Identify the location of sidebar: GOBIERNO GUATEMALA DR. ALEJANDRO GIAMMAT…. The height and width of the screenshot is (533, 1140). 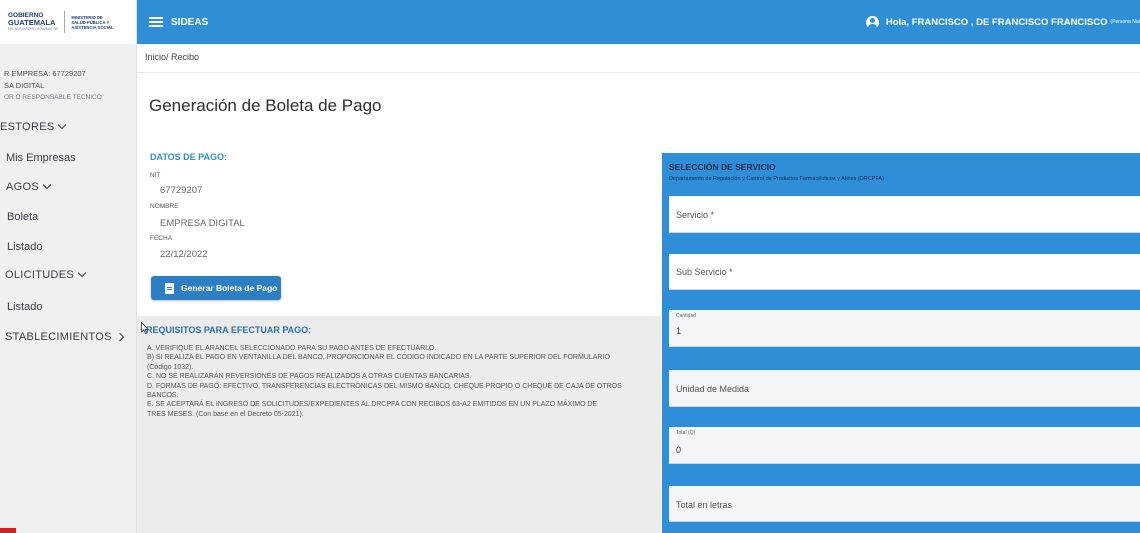
(68, 266).